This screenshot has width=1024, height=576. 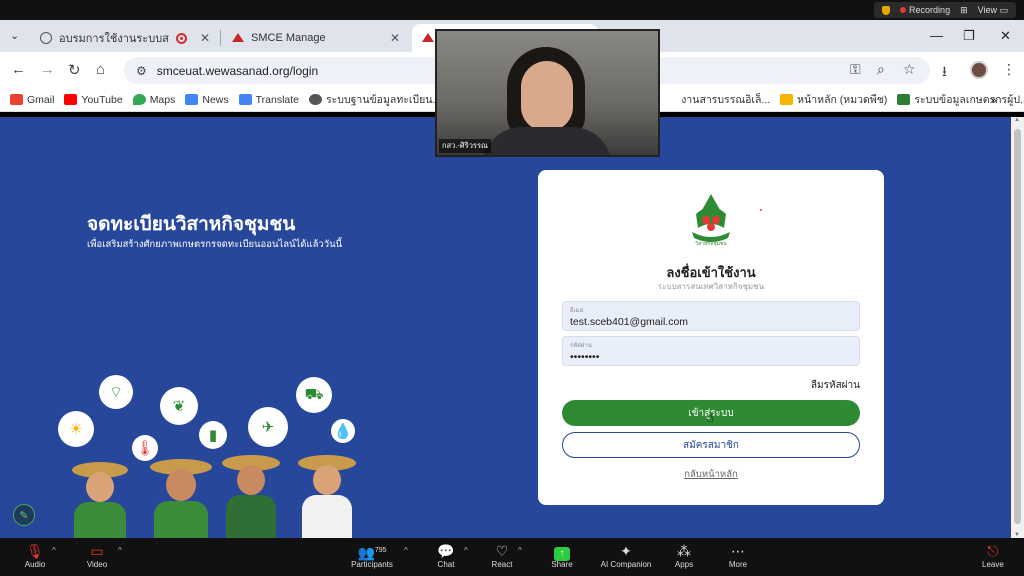 What do you see at coordinates (711, 474) in the screenshot?
I see `back-home-link: กลับหน้าหลัก` at bounding box center [711, 474].